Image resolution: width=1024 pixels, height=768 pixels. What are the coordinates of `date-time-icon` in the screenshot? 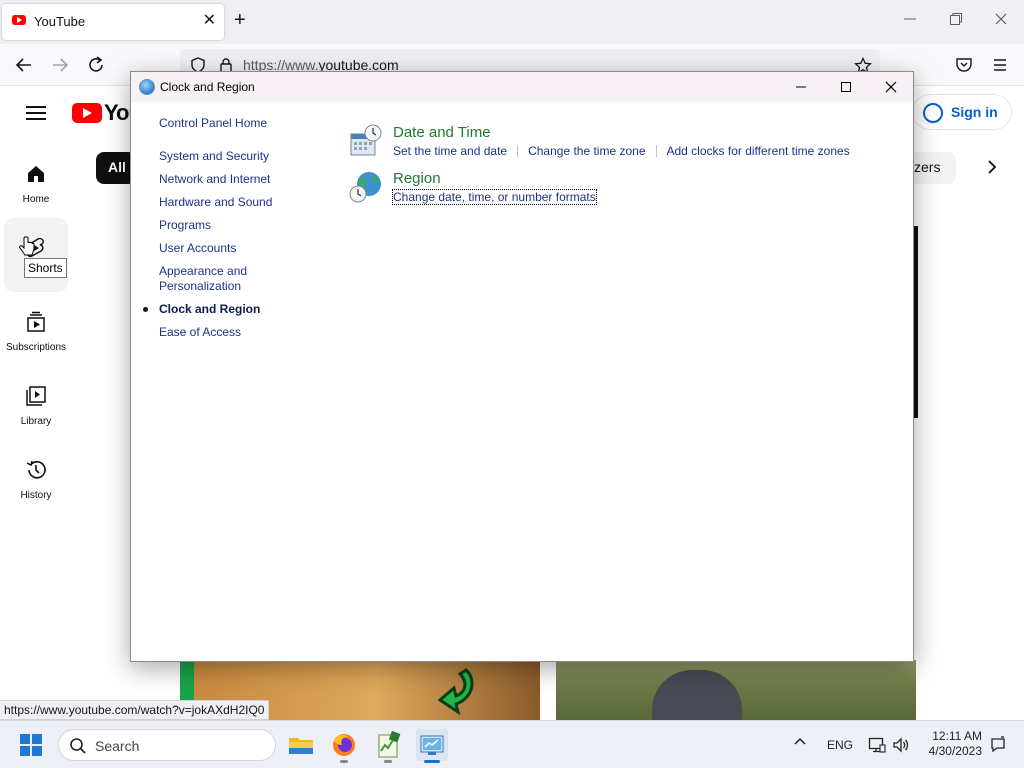 It's located at (366, 141).